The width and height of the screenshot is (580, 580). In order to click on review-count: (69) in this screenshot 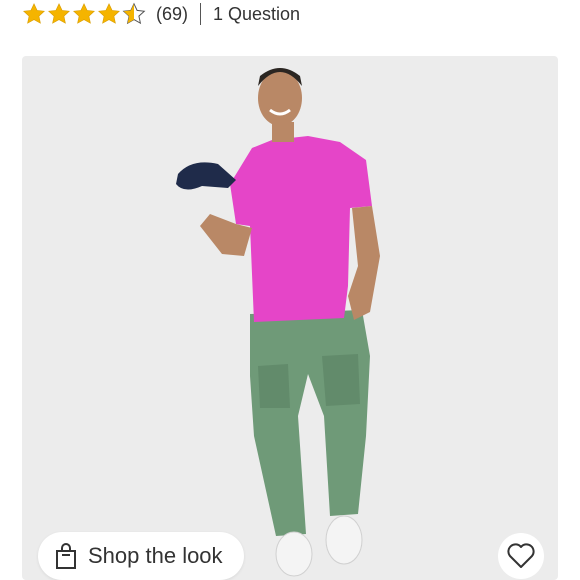, I will do `click(172, 14)`.